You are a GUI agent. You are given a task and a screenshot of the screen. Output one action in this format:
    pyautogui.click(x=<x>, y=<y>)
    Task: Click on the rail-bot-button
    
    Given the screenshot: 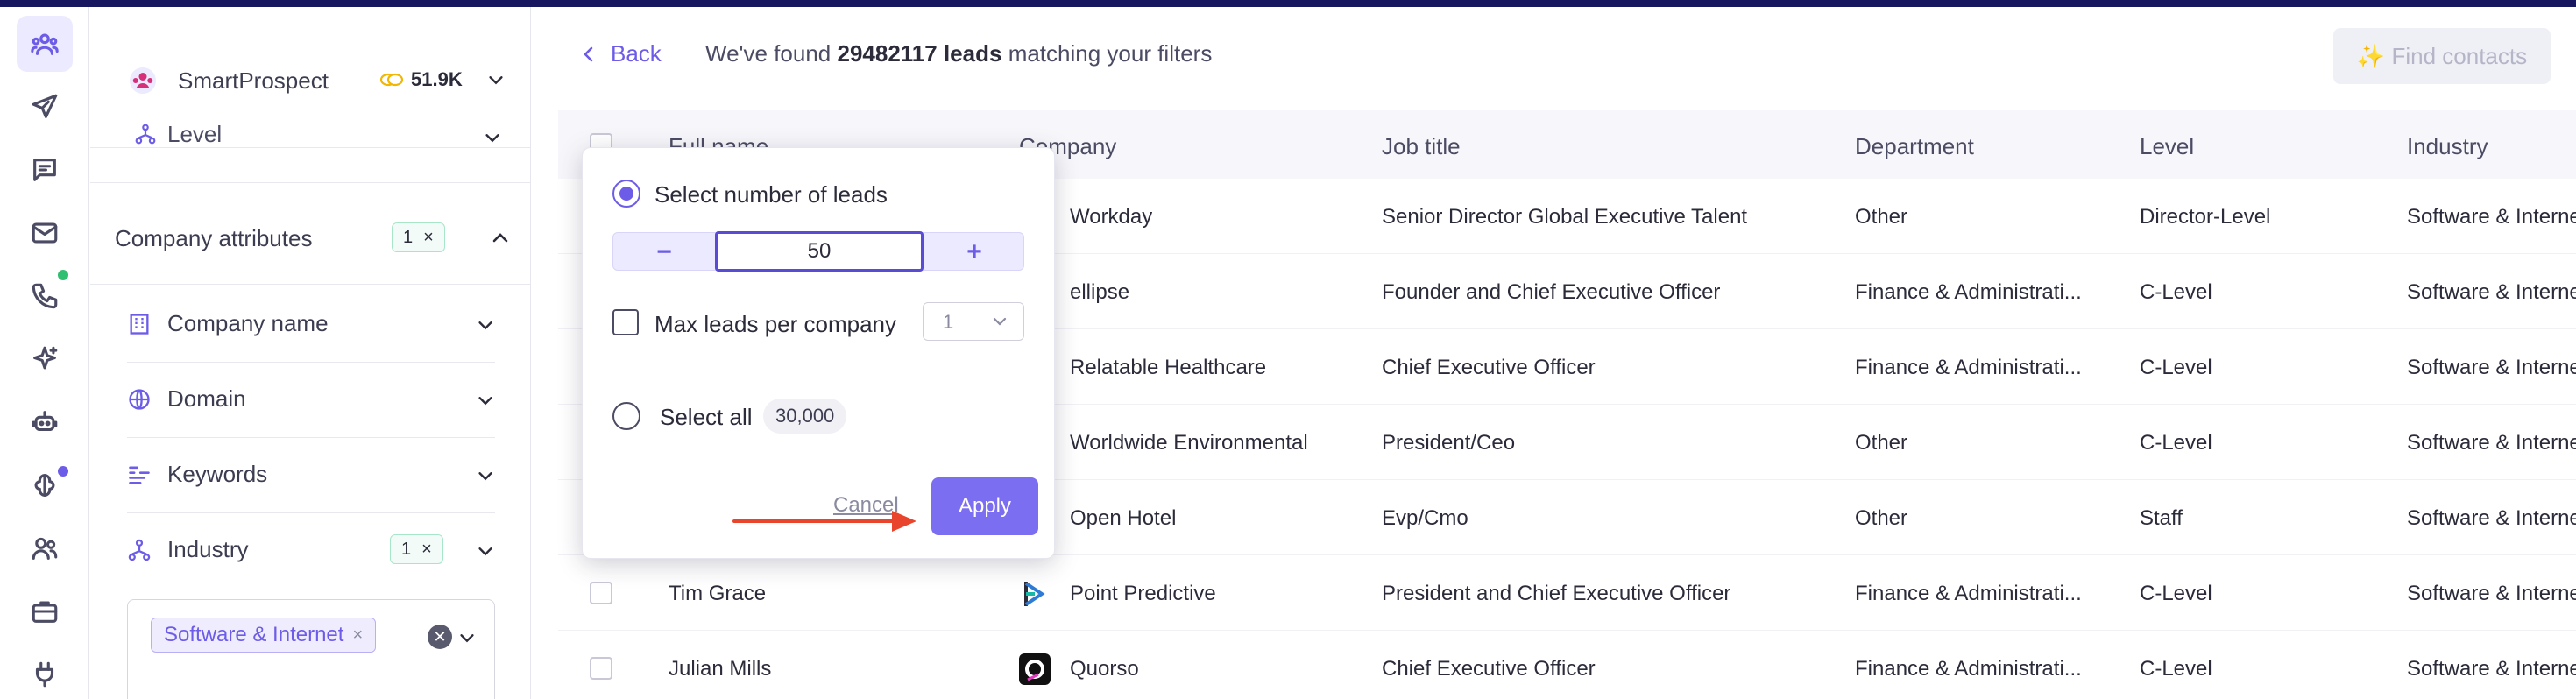 What is the action you would take?
    pyautogui.click(x=45, y=422)
    